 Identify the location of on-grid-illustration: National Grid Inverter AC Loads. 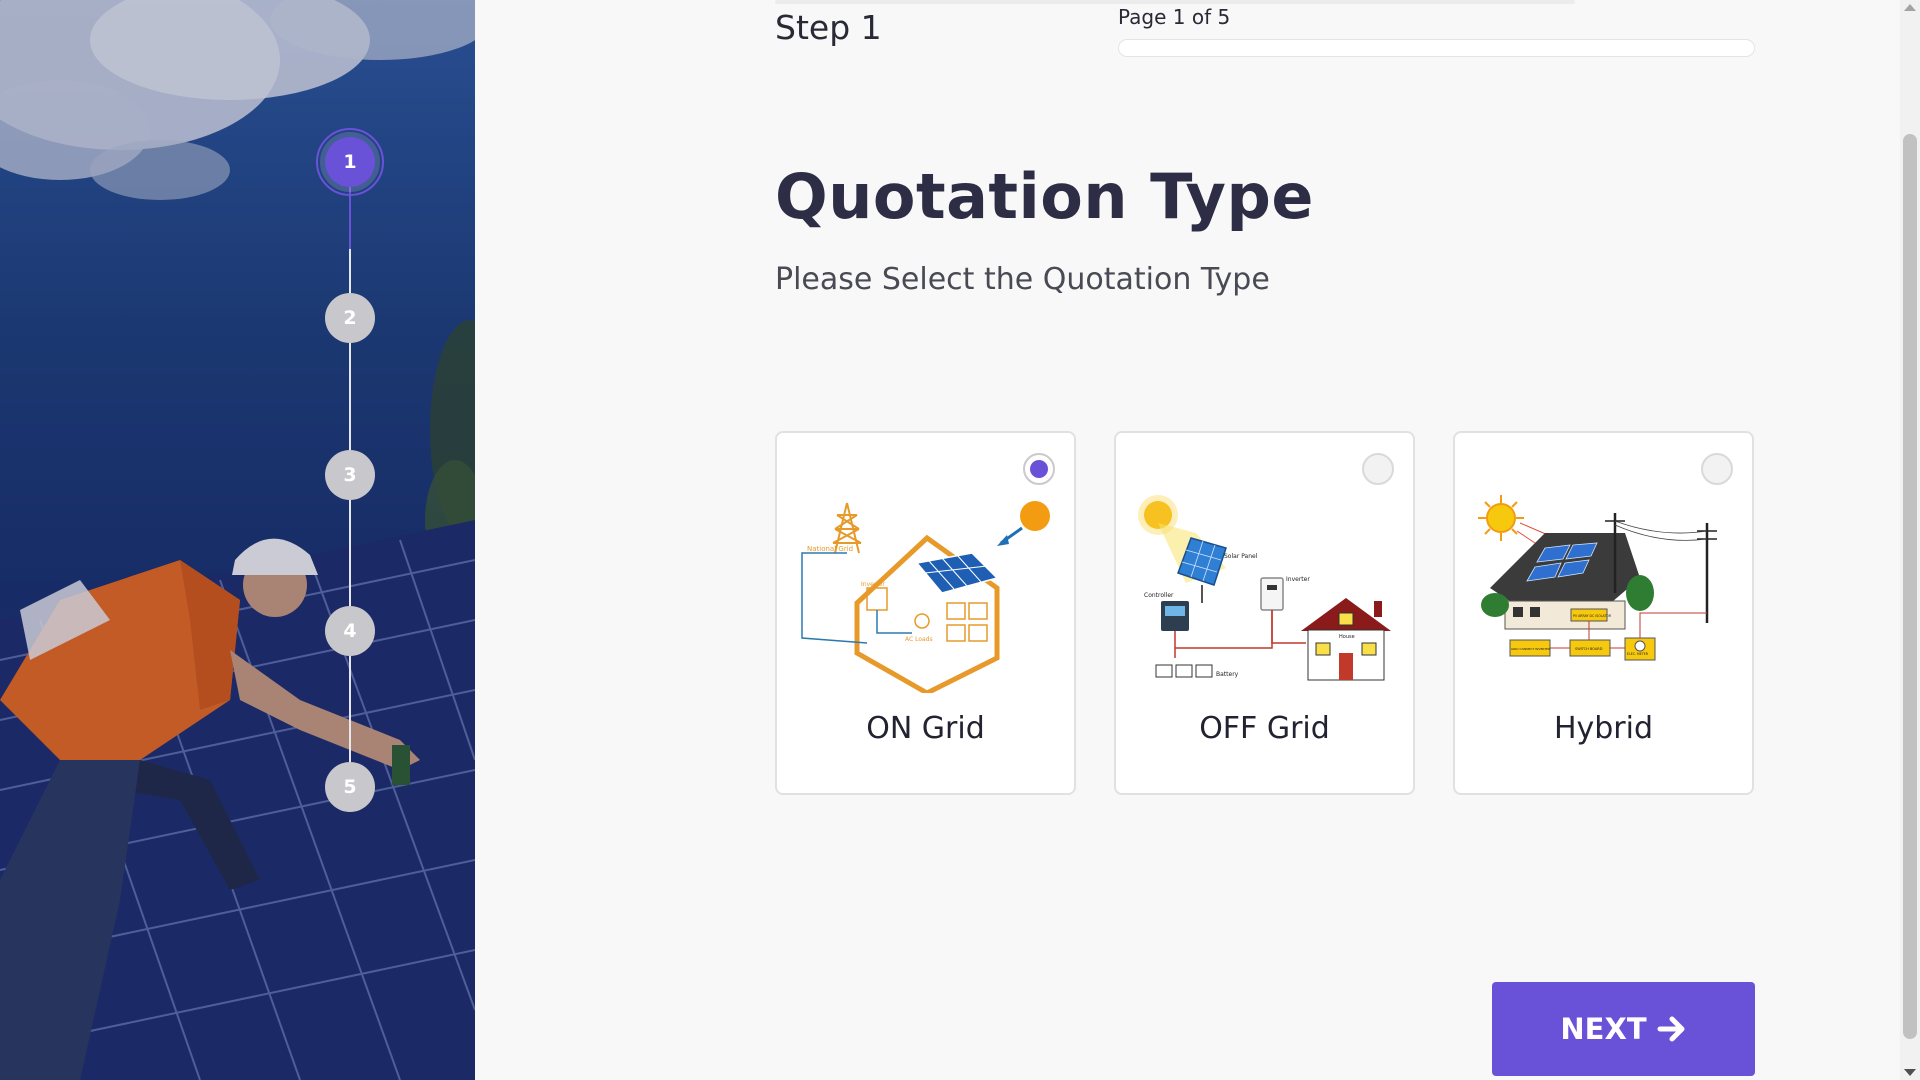
(925, 597).